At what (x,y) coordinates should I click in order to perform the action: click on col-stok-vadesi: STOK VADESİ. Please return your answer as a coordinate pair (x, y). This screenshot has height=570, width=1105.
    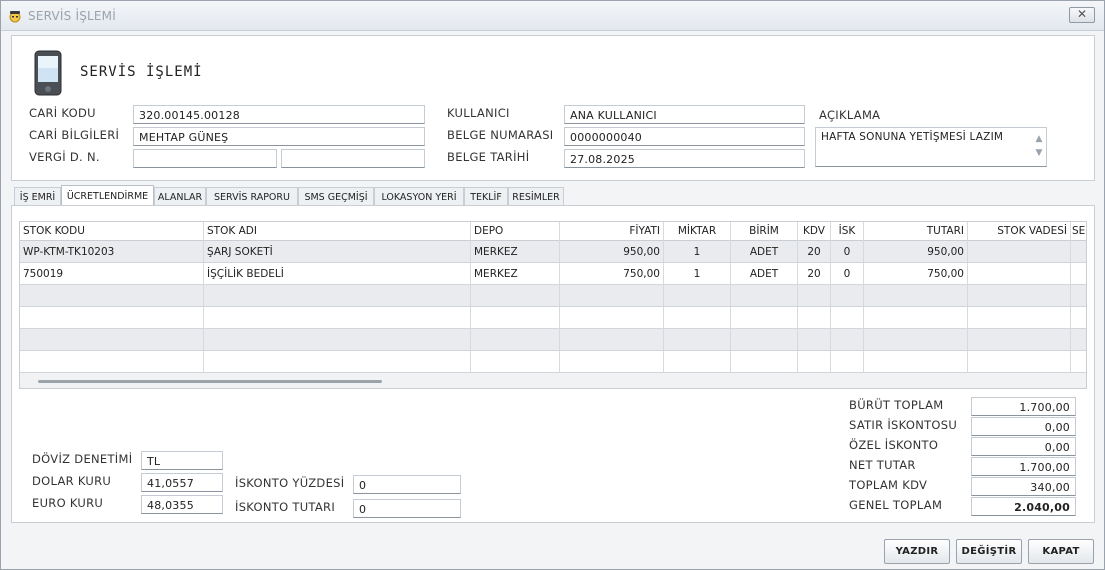
    Looking at the image, I should click on (1019, 231).